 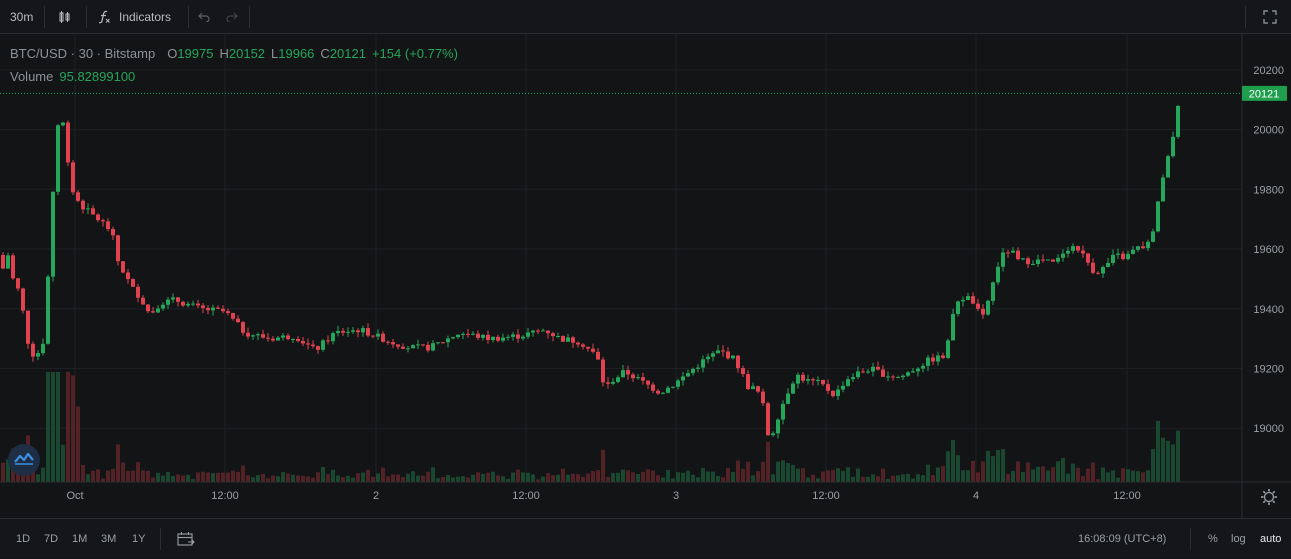 I want to click on toolbar-divider, so click(x=86, y=17).